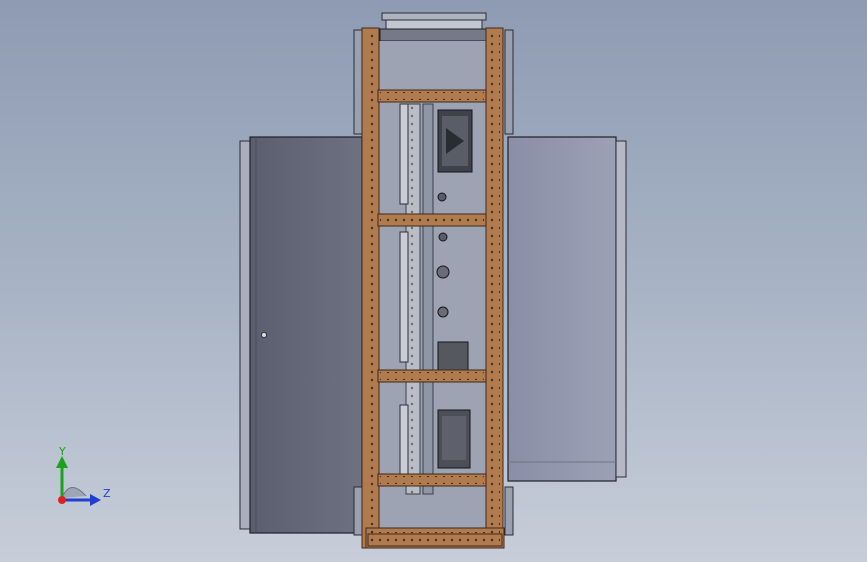 This screenshot has width=867, height=562. Describe the element at coordinates (567, 309) in the screenshot. I see `right-side-panel` at that location.